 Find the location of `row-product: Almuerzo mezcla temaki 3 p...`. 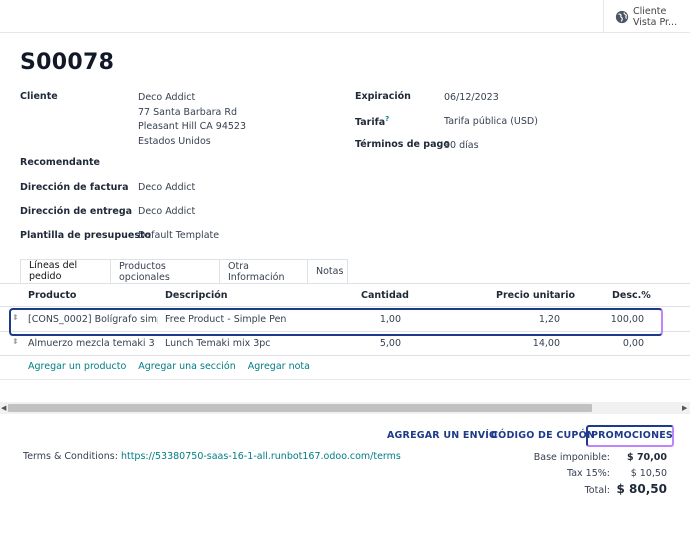

row-product: Almuerzo mezcla temaki 3 p... is located at coordinates (93, 343).